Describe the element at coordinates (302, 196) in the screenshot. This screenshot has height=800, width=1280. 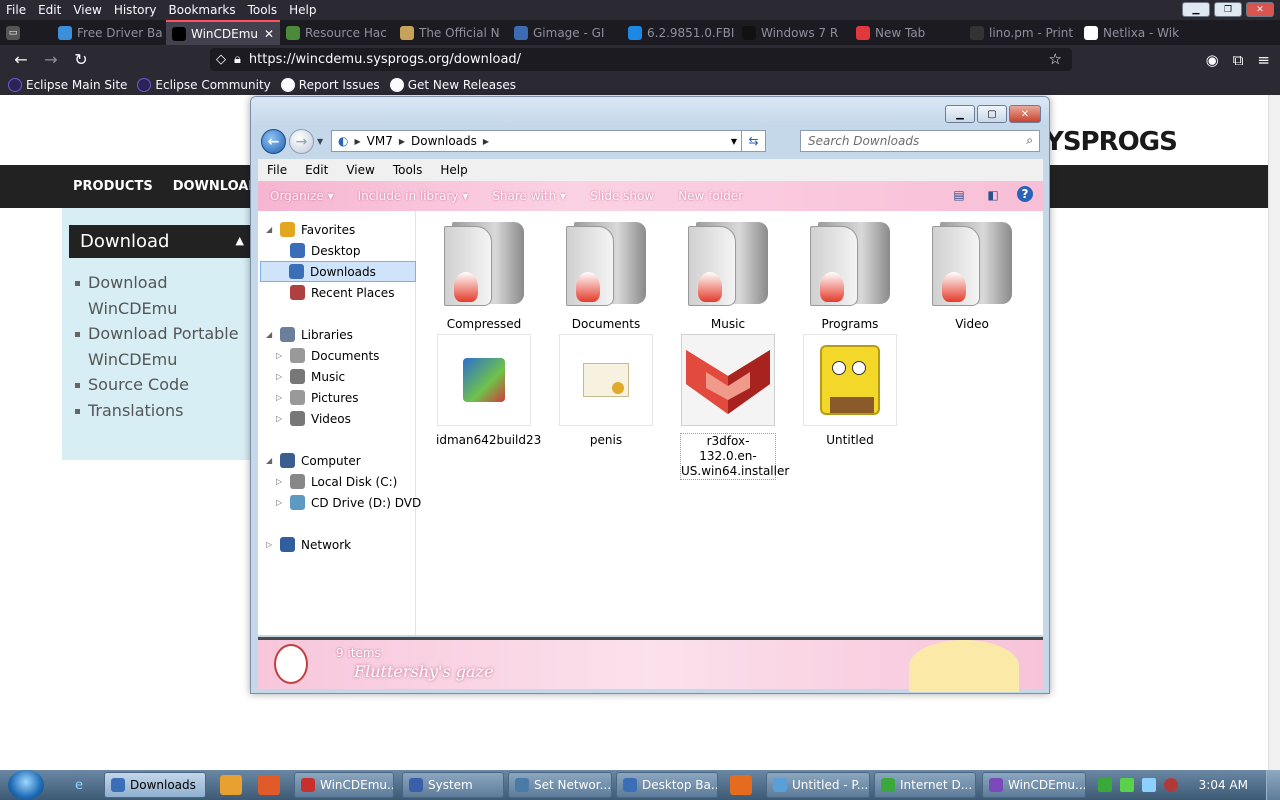
I see `organize-button: Organize ▾` at that location.